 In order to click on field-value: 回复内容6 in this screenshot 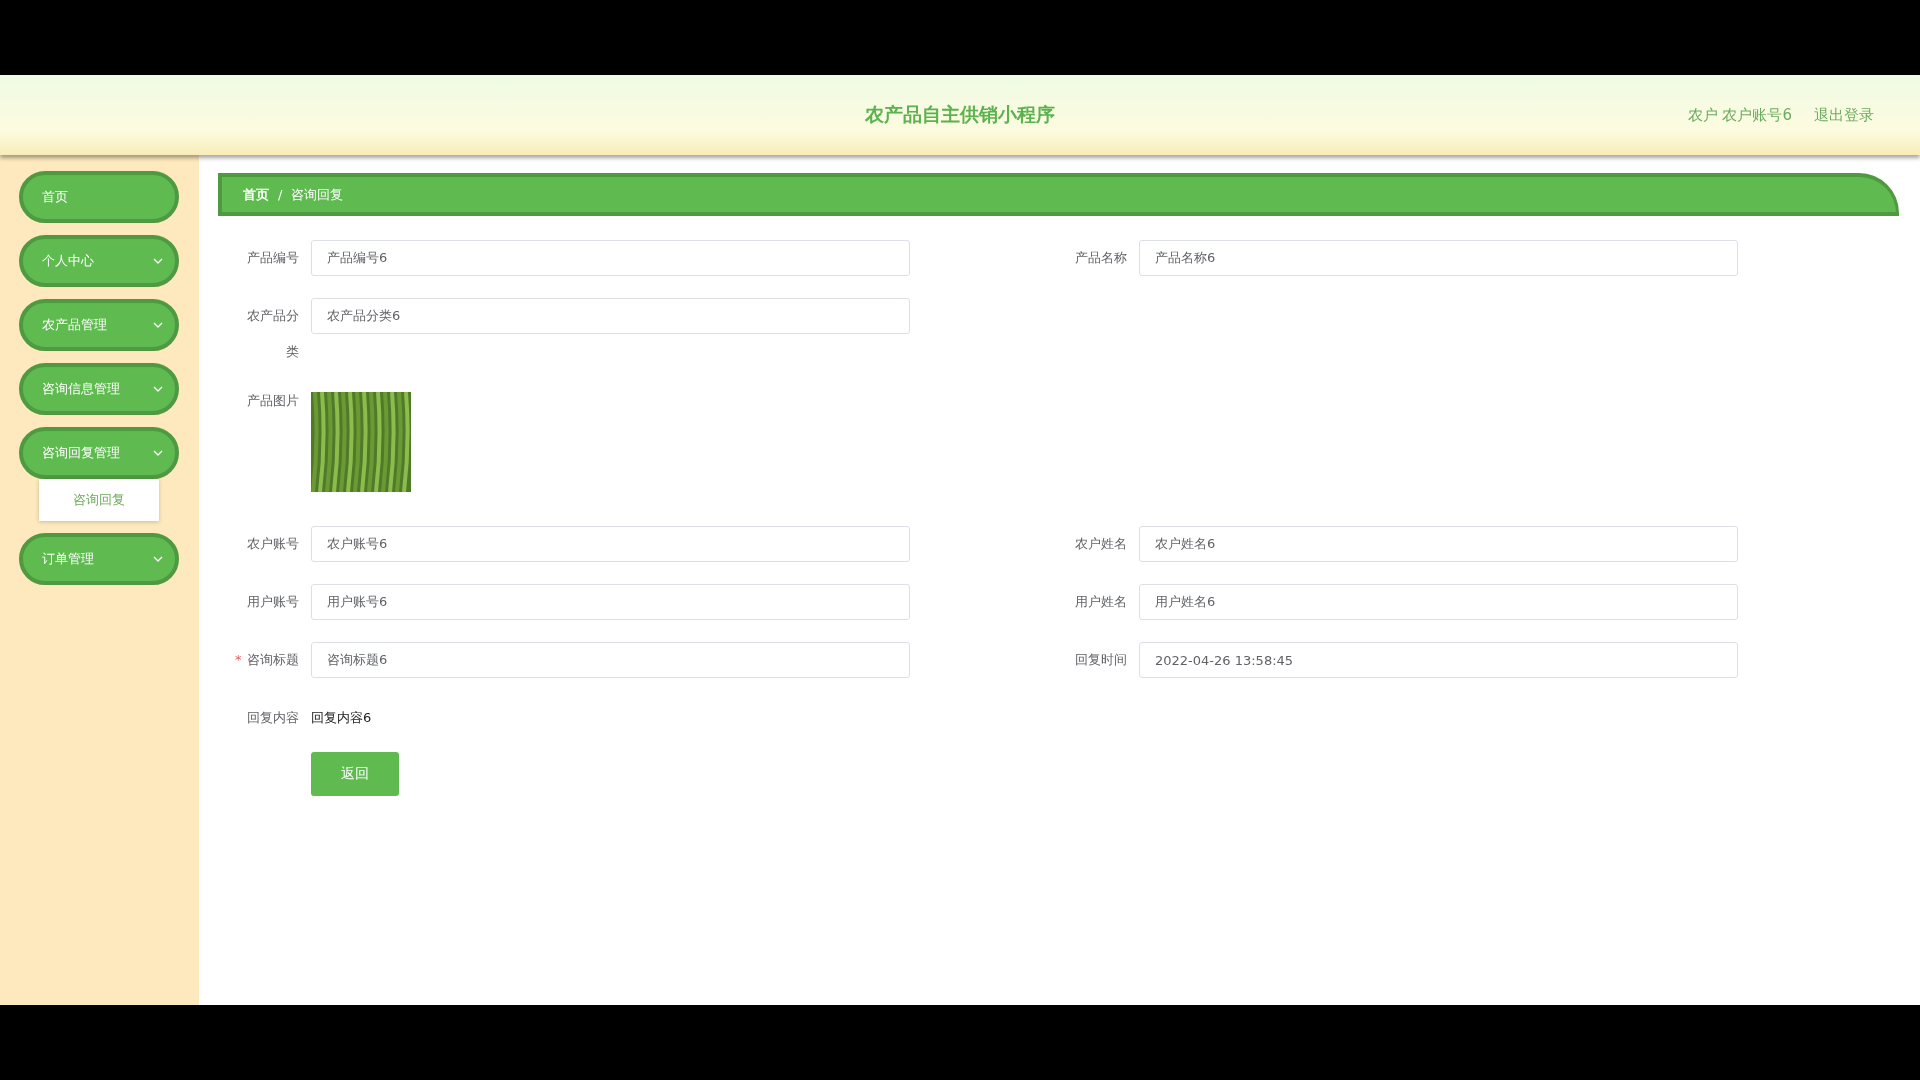, I will do `click(341, 718)`.